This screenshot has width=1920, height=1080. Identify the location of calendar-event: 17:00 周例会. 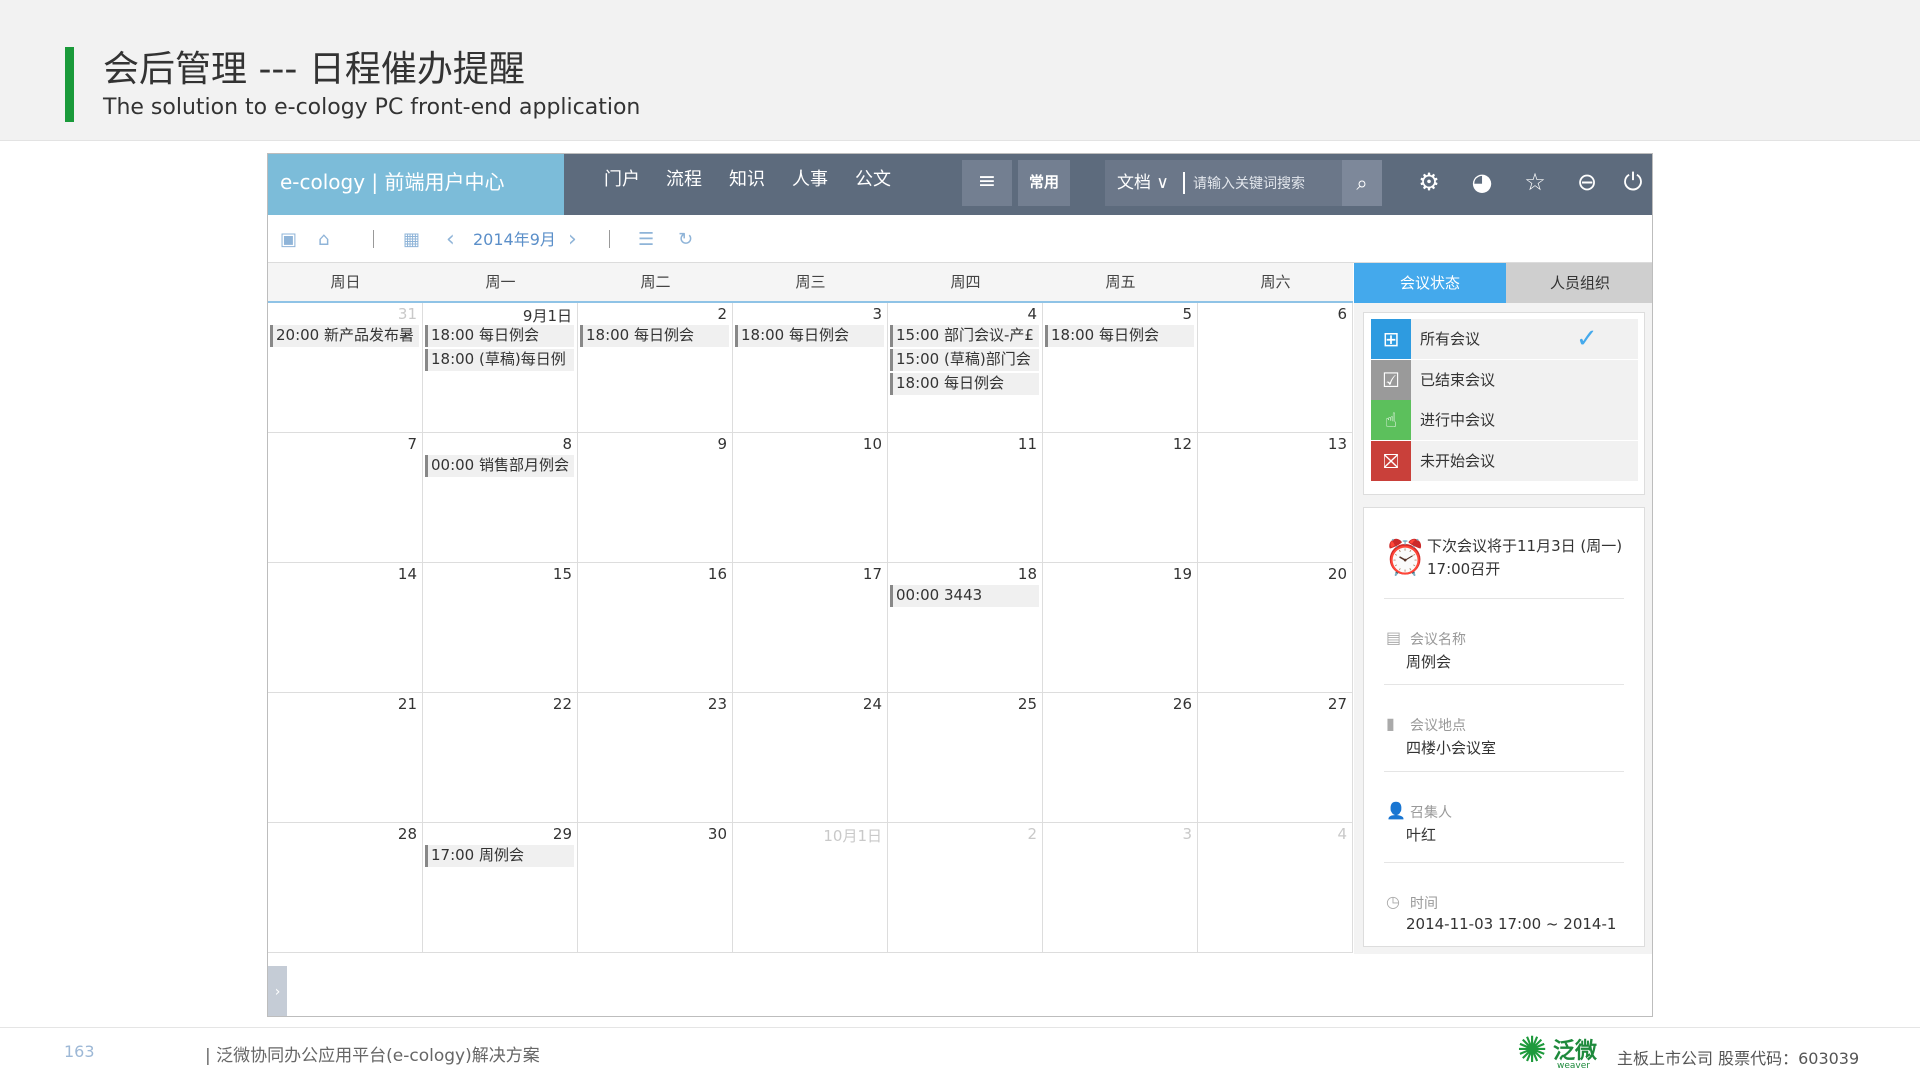
(499, 856).